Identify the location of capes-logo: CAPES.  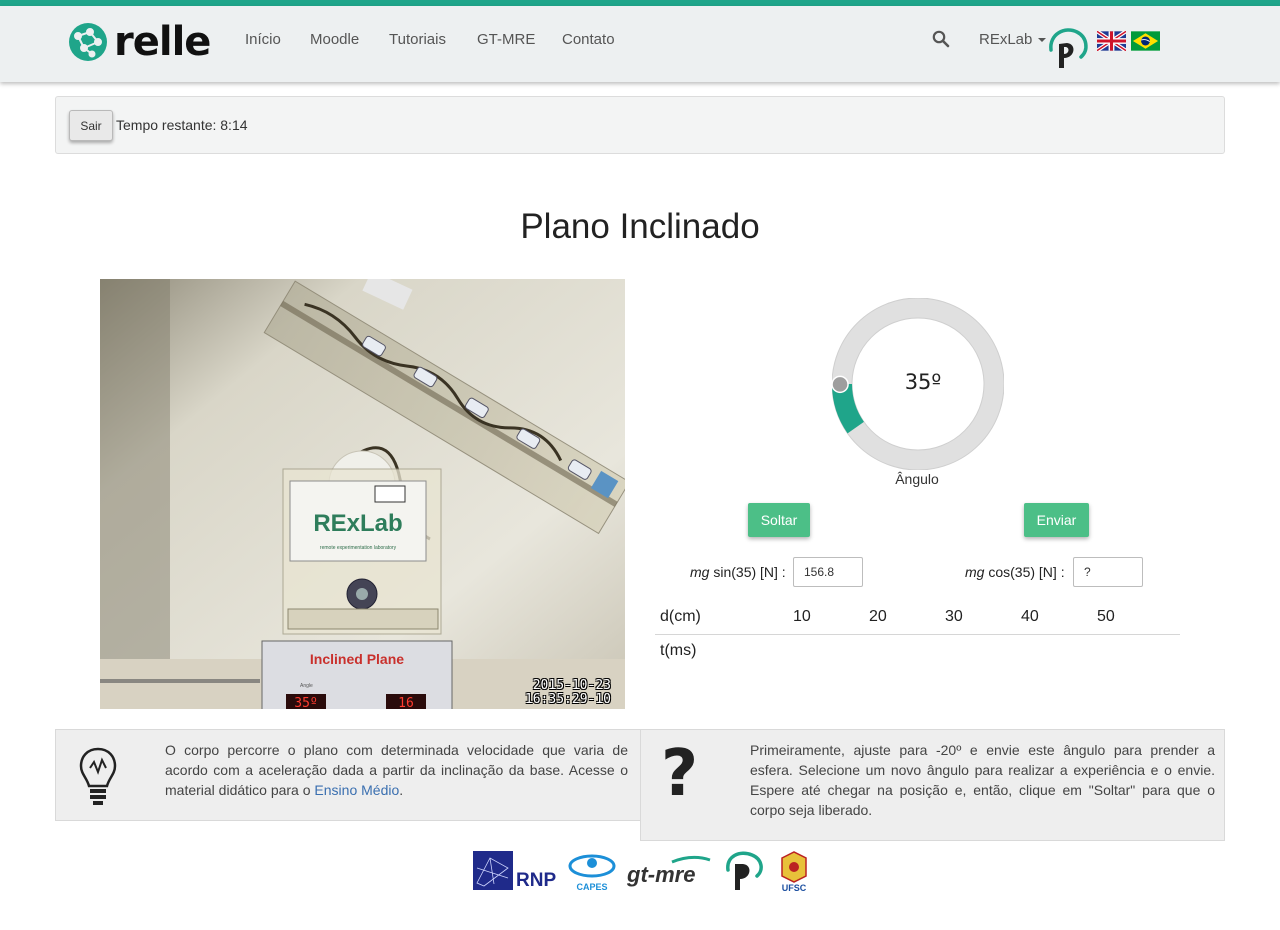
(592, 873).